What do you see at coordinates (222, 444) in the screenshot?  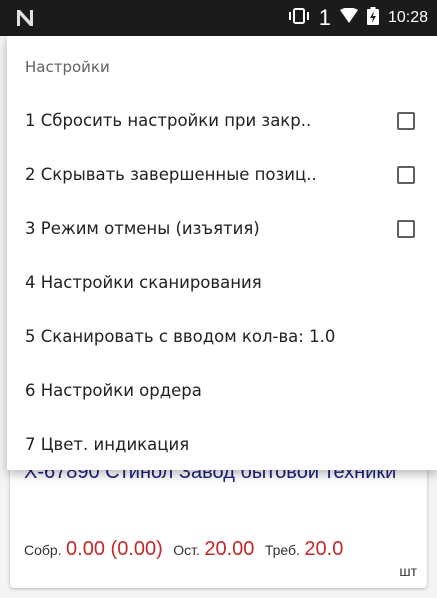 I see `menu-item-color-indication: 7 Цвет. индикация` at bounding box center [222, 444].